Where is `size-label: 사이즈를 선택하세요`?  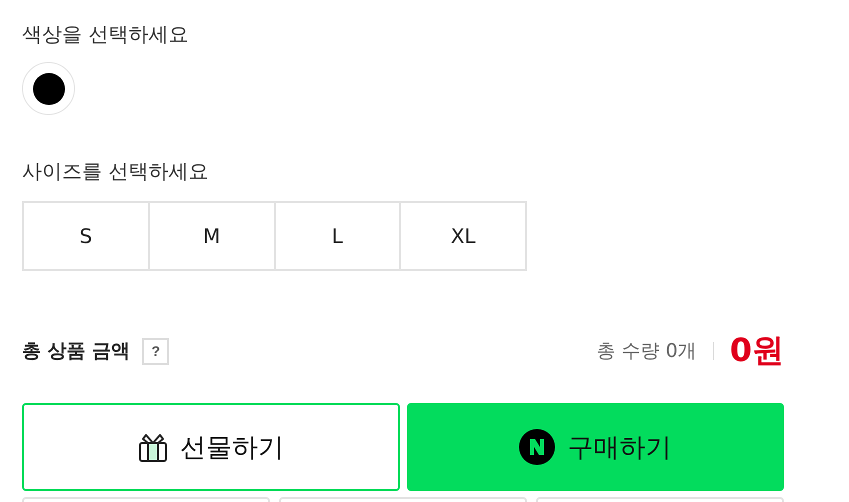 size-label: 사이즈를 선택하세요 is located at coordinates (116, 171).